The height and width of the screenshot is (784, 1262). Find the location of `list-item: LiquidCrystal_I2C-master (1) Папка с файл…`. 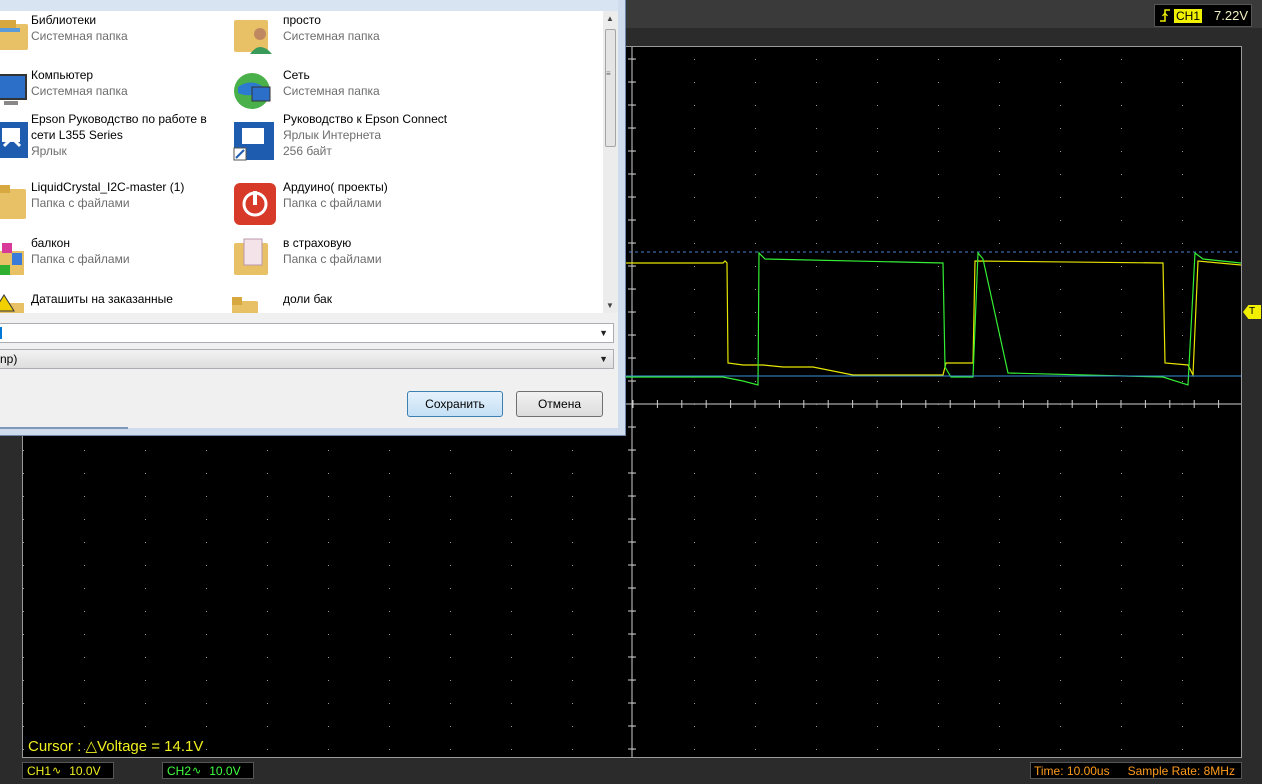

list-item: LiquidCrystal_I2C-master (1) Папка с файл… is located at coordinates (120, 206).